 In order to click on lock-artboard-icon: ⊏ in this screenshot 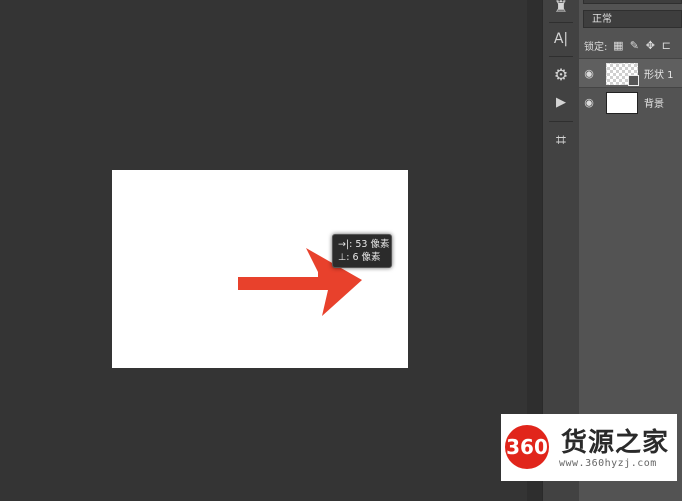, I will do `click(666, 45)`.